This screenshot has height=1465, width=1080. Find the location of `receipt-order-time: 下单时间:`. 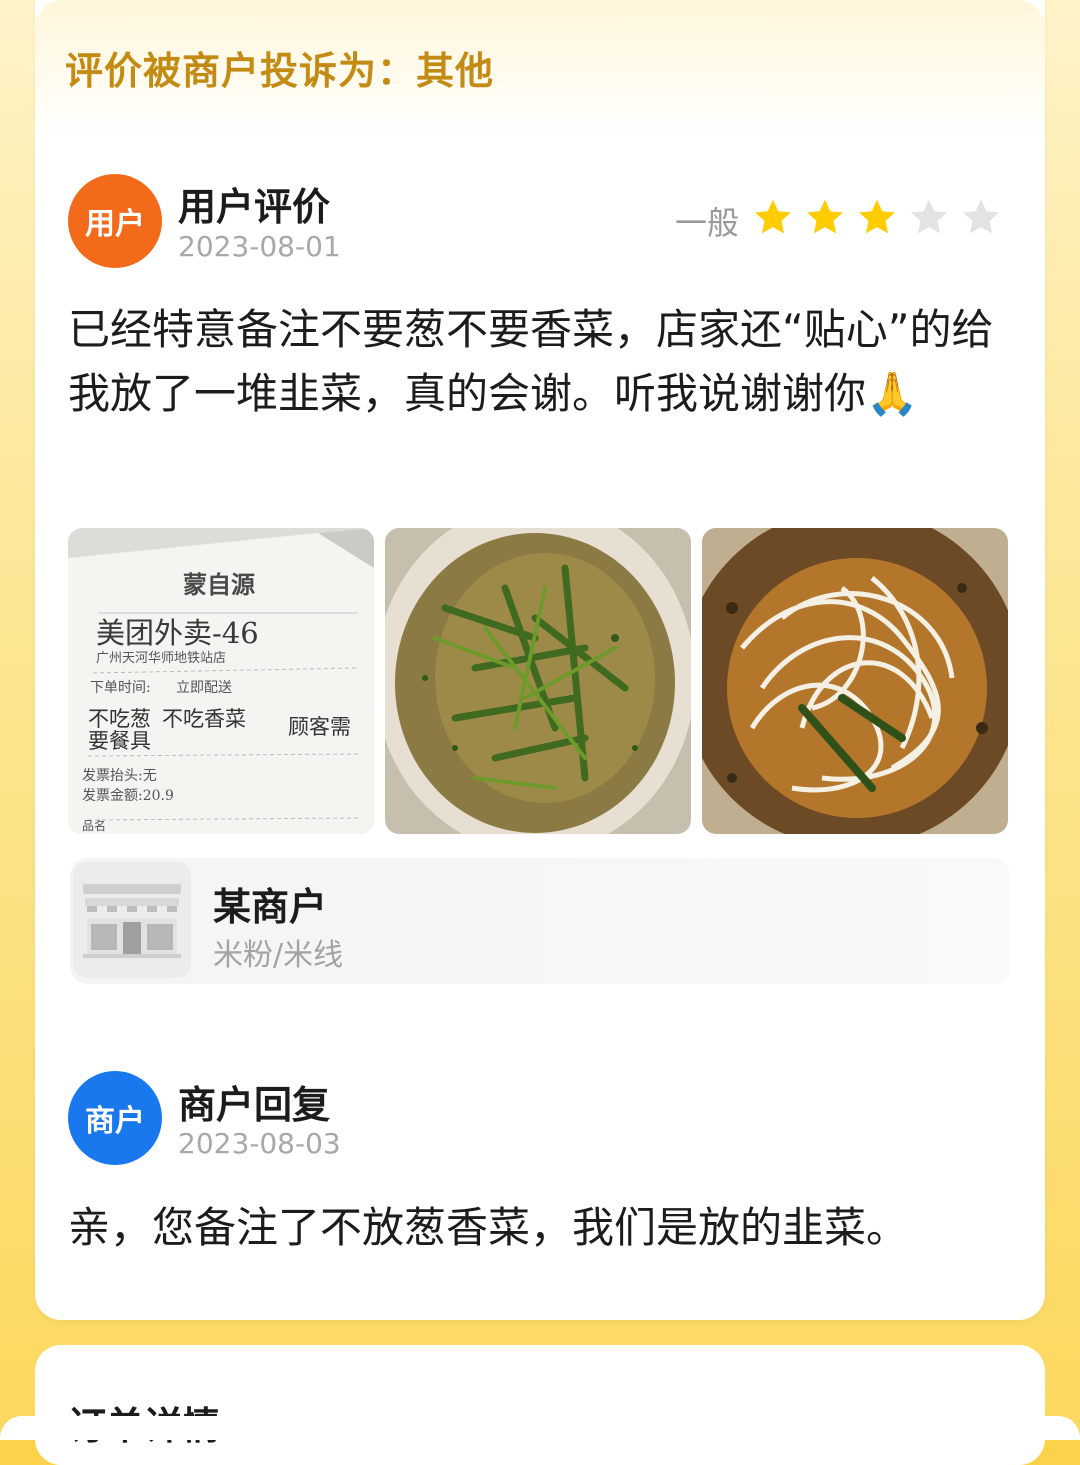

receipt-order-time: 下单时间: is located at coordinates (120, 688).